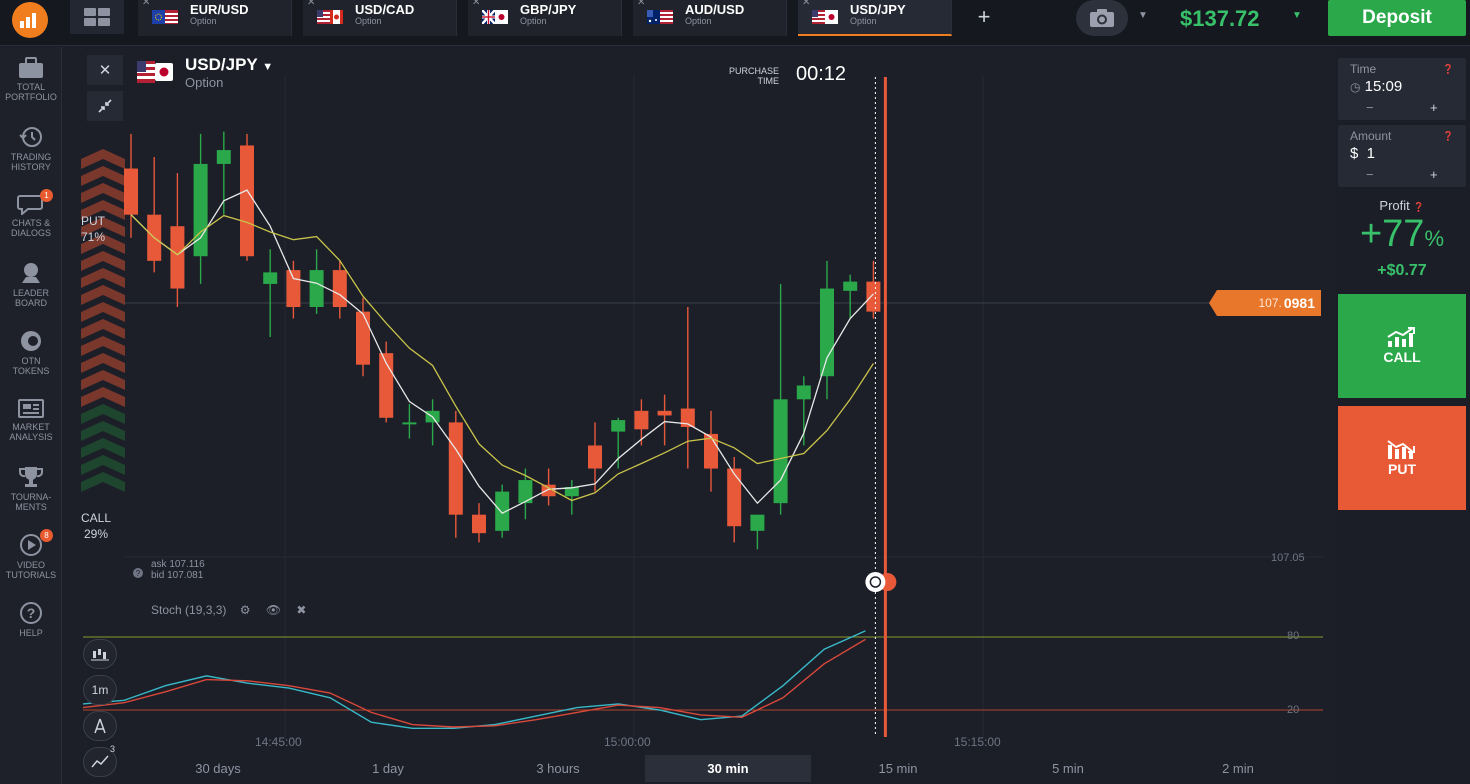 The height and width of the screenshot is (784, 1470). Describe the element at coordinates (245, 610) in the screenshot. I see `gear-icon: ⚙` at that location.